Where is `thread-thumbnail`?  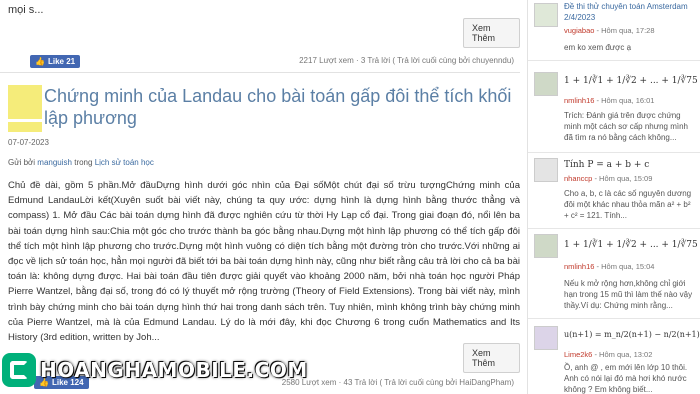
thread-thumbnail is located at coordinates (546, 15).